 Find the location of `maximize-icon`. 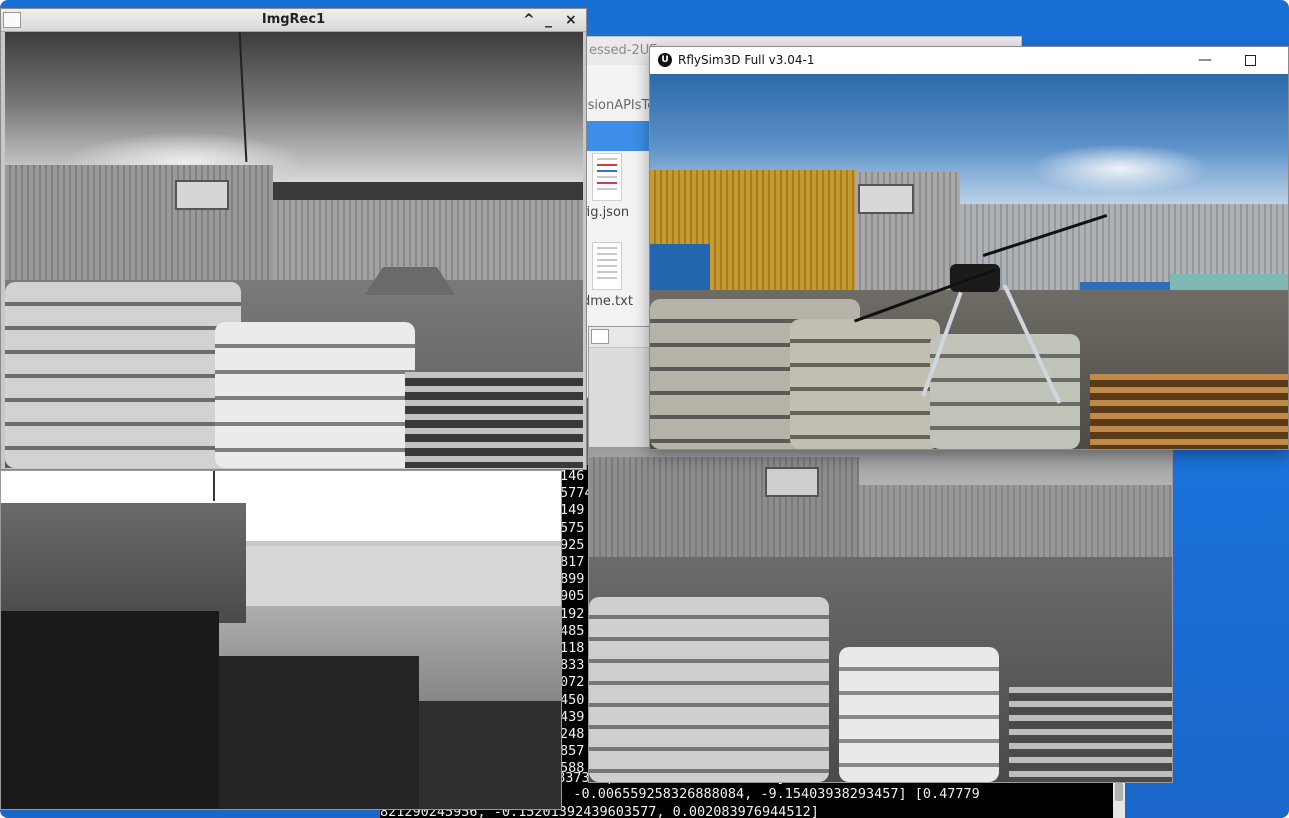

maximize-icon is located at coordinates (1250, 60).